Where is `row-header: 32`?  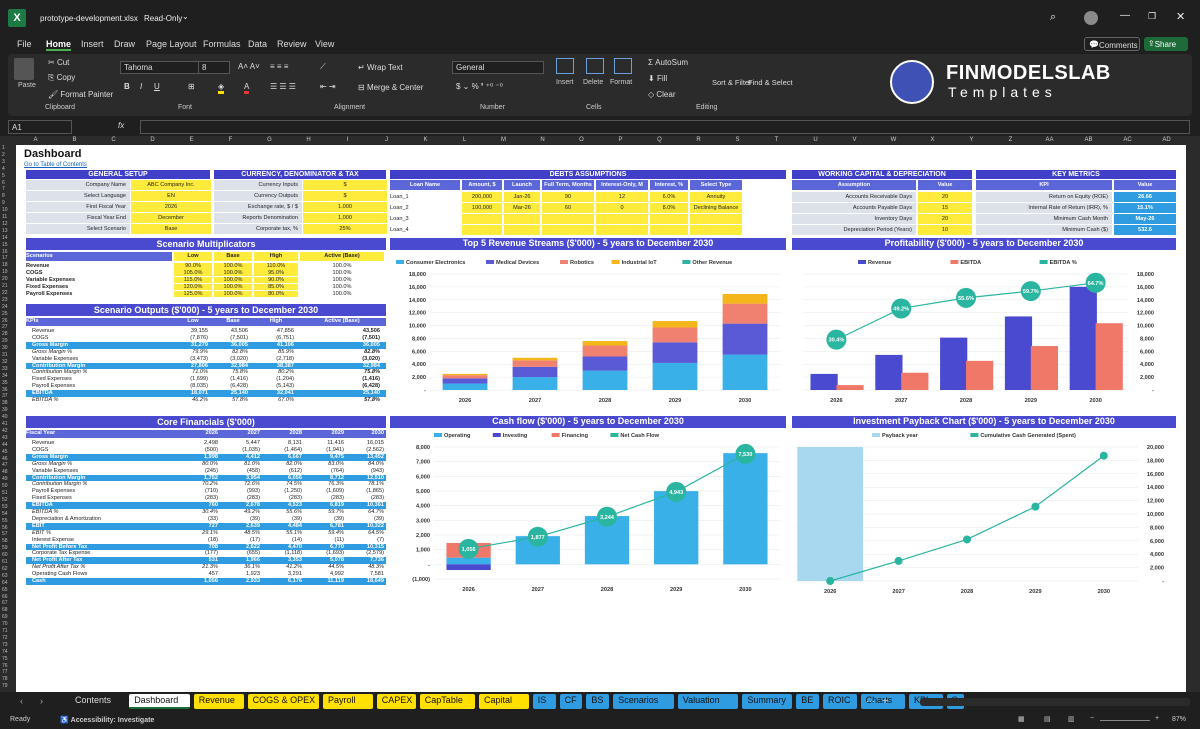
row-header: 32 is located at coordinates (5, 362).